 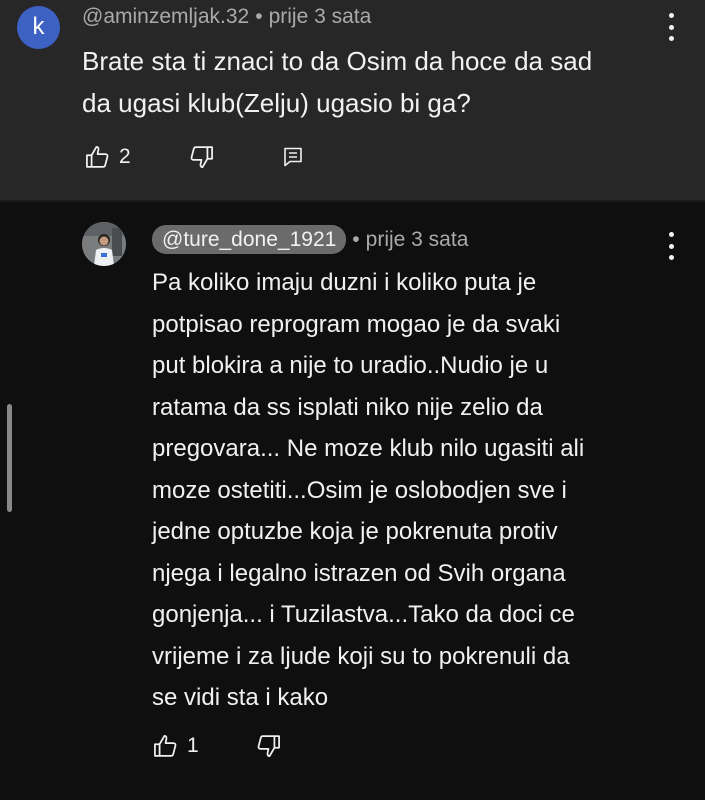 I want to click on avatar-photo, so click(x=104, y=244).